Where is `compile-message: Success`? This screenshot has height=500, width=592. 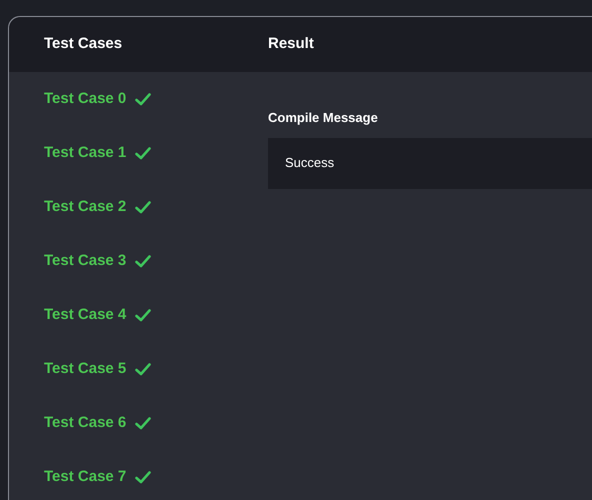
compile-message: Success is located at coordinates (309, 163).